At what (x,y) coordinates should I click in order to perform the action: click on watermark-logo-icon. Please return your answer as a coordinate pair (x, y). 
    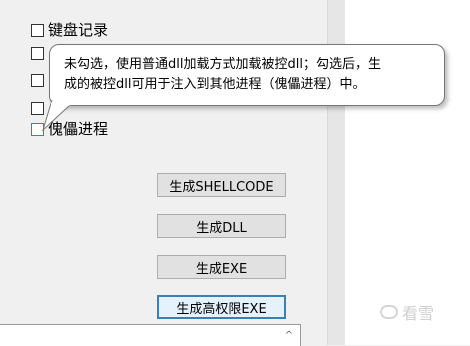
    Looking at the image, I should click on (389, 312).